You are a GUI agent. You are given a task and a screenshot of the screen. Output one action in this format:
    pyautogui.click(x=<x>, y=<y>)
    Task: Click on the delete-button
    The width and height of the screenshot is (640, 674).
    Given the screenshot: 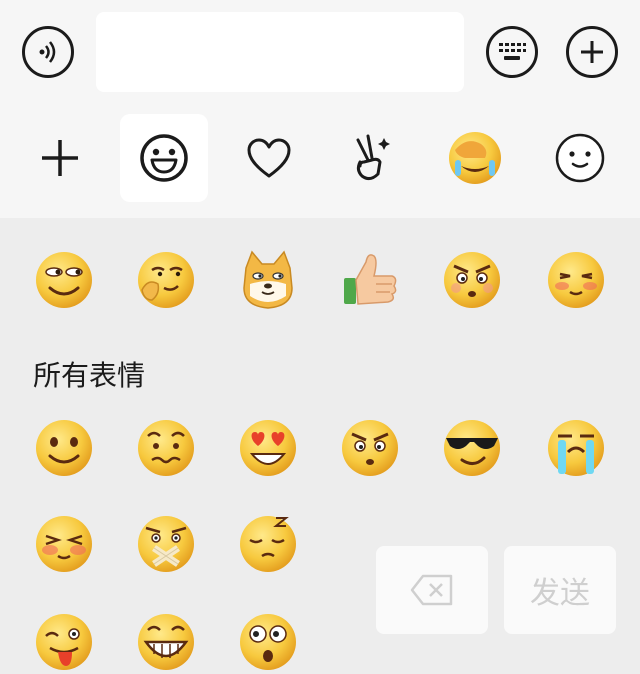 What is the action you would take?
    pyautogui.click(x=432, y=590)
    